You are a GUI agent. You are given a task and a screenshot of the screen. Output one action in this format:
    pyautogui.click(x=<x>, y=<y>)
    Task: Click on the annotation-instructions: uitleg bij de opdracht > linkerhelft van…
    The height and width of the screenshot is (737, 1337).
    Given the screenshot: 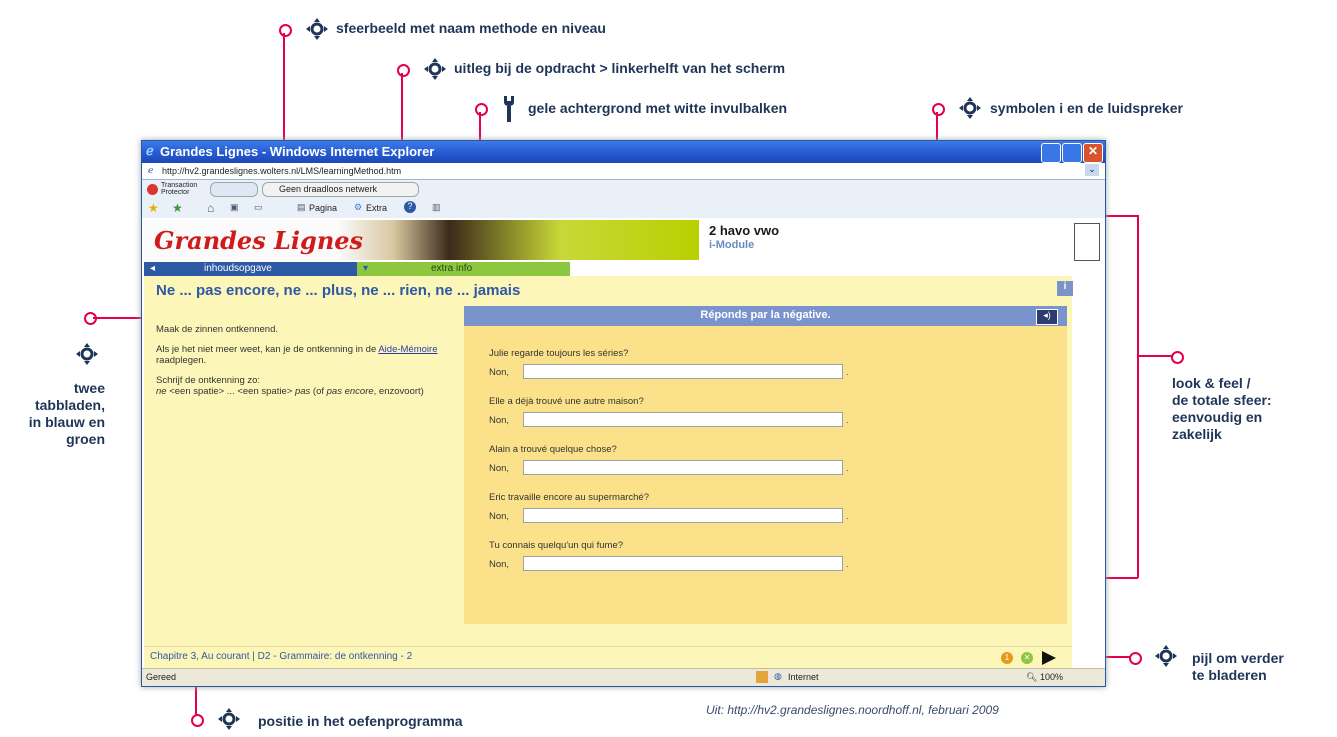 What is the action you would take?
    pyautogui.click(x=620, y=68)
    